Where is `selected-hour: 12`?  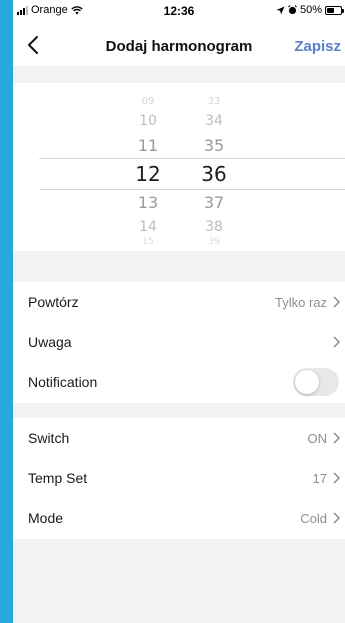 selected-hour: 12 is located at coordinates (148, 174).